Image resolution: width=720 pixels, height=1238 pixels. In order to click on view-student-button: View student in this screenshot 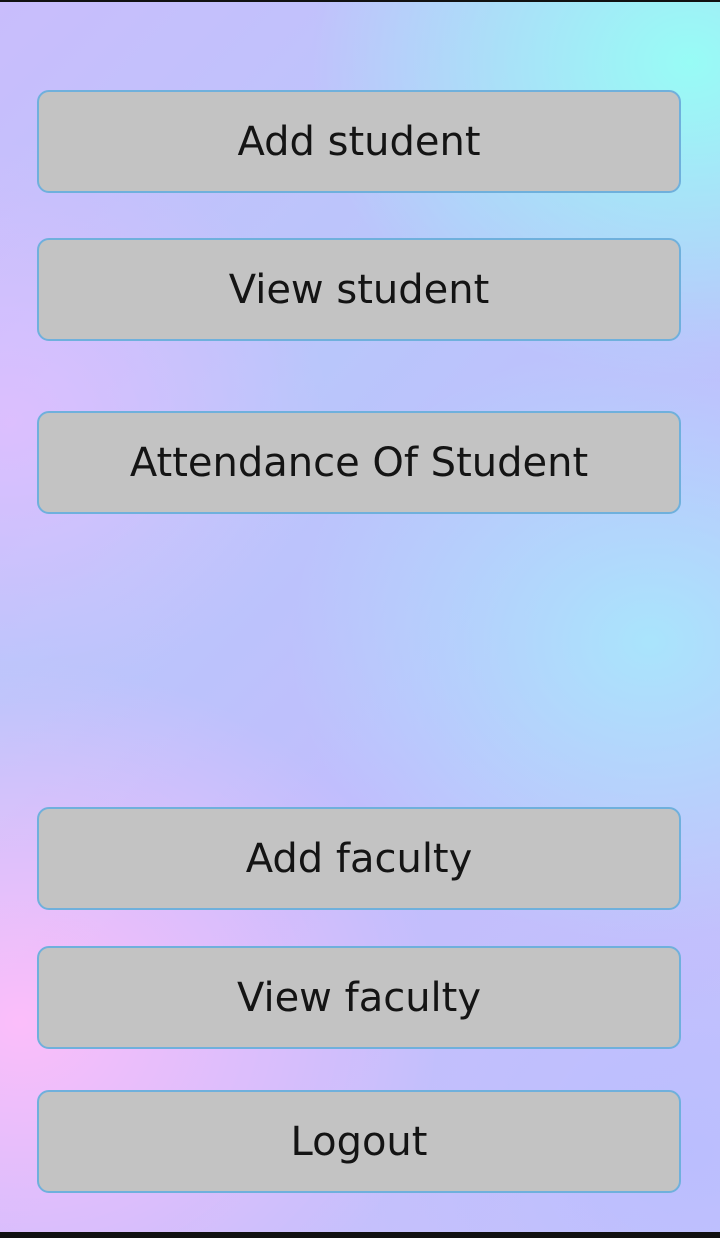, I will do `click(359, 289)`.